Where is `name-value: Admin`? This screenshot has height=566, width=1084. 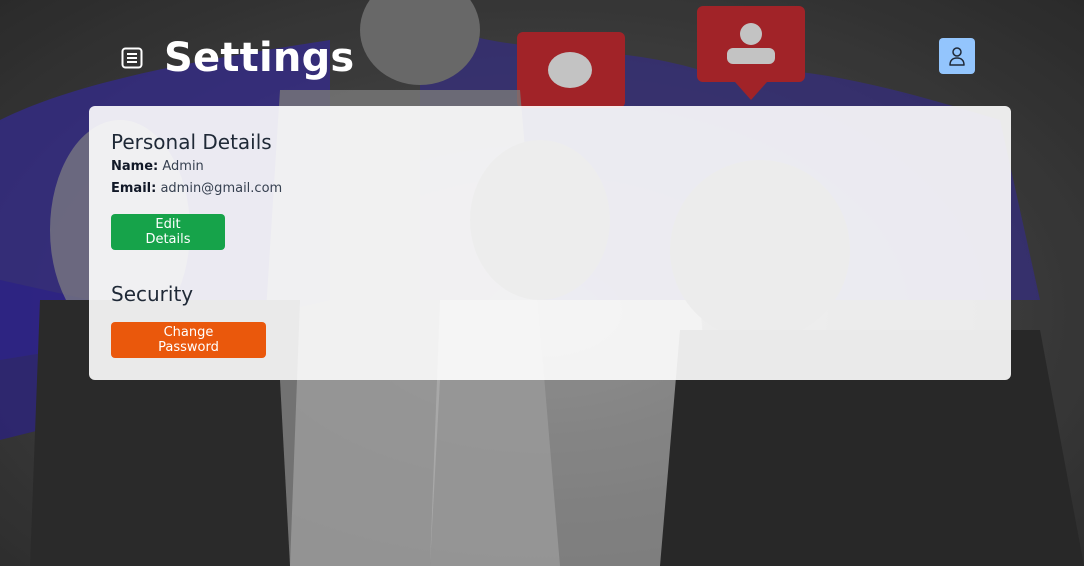
name-value: Admin is located at coordinates (183, 166).